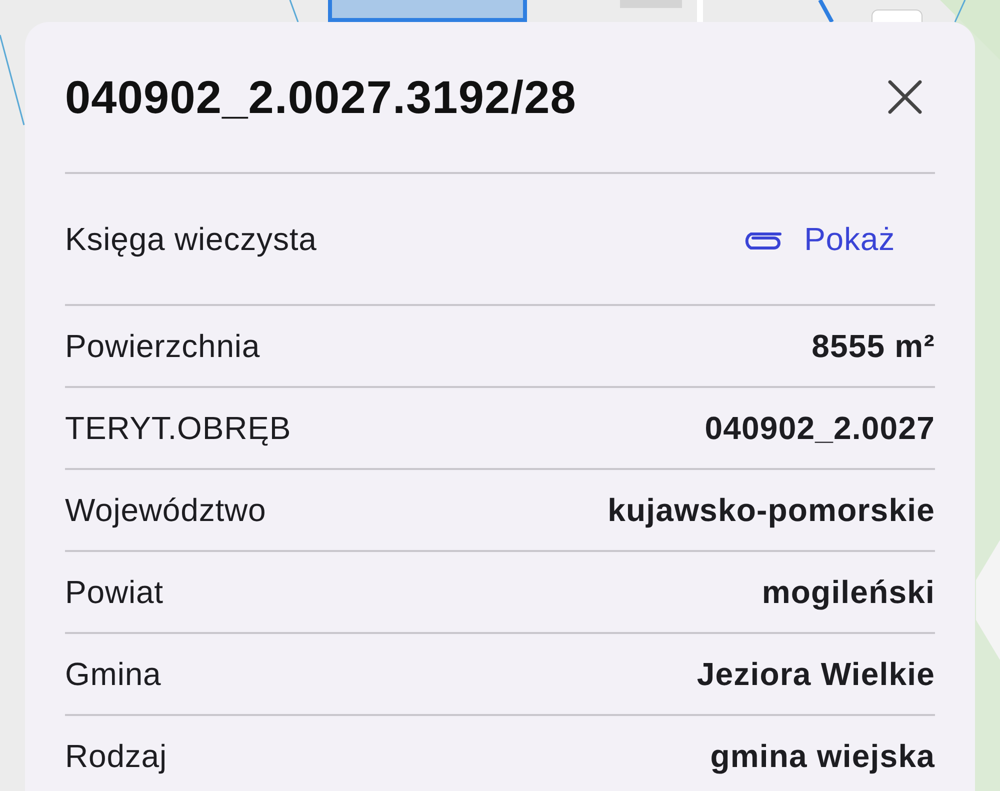 The width and height of the screenshot is (1000, 791). Describe the element at coordinates (822, 756) in the screenshot. I see `row-value: gmina wiejska` at that location.